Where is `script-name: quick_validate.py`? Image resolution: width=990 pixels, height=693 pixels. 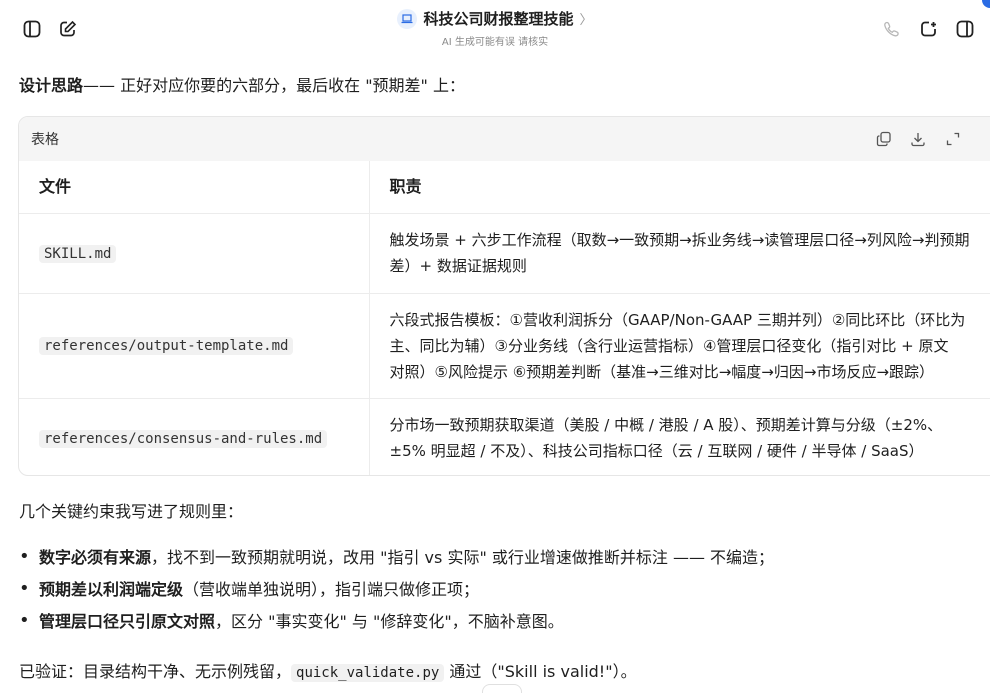 script-name: quick_validate.py is located at coordinates (368, 673).